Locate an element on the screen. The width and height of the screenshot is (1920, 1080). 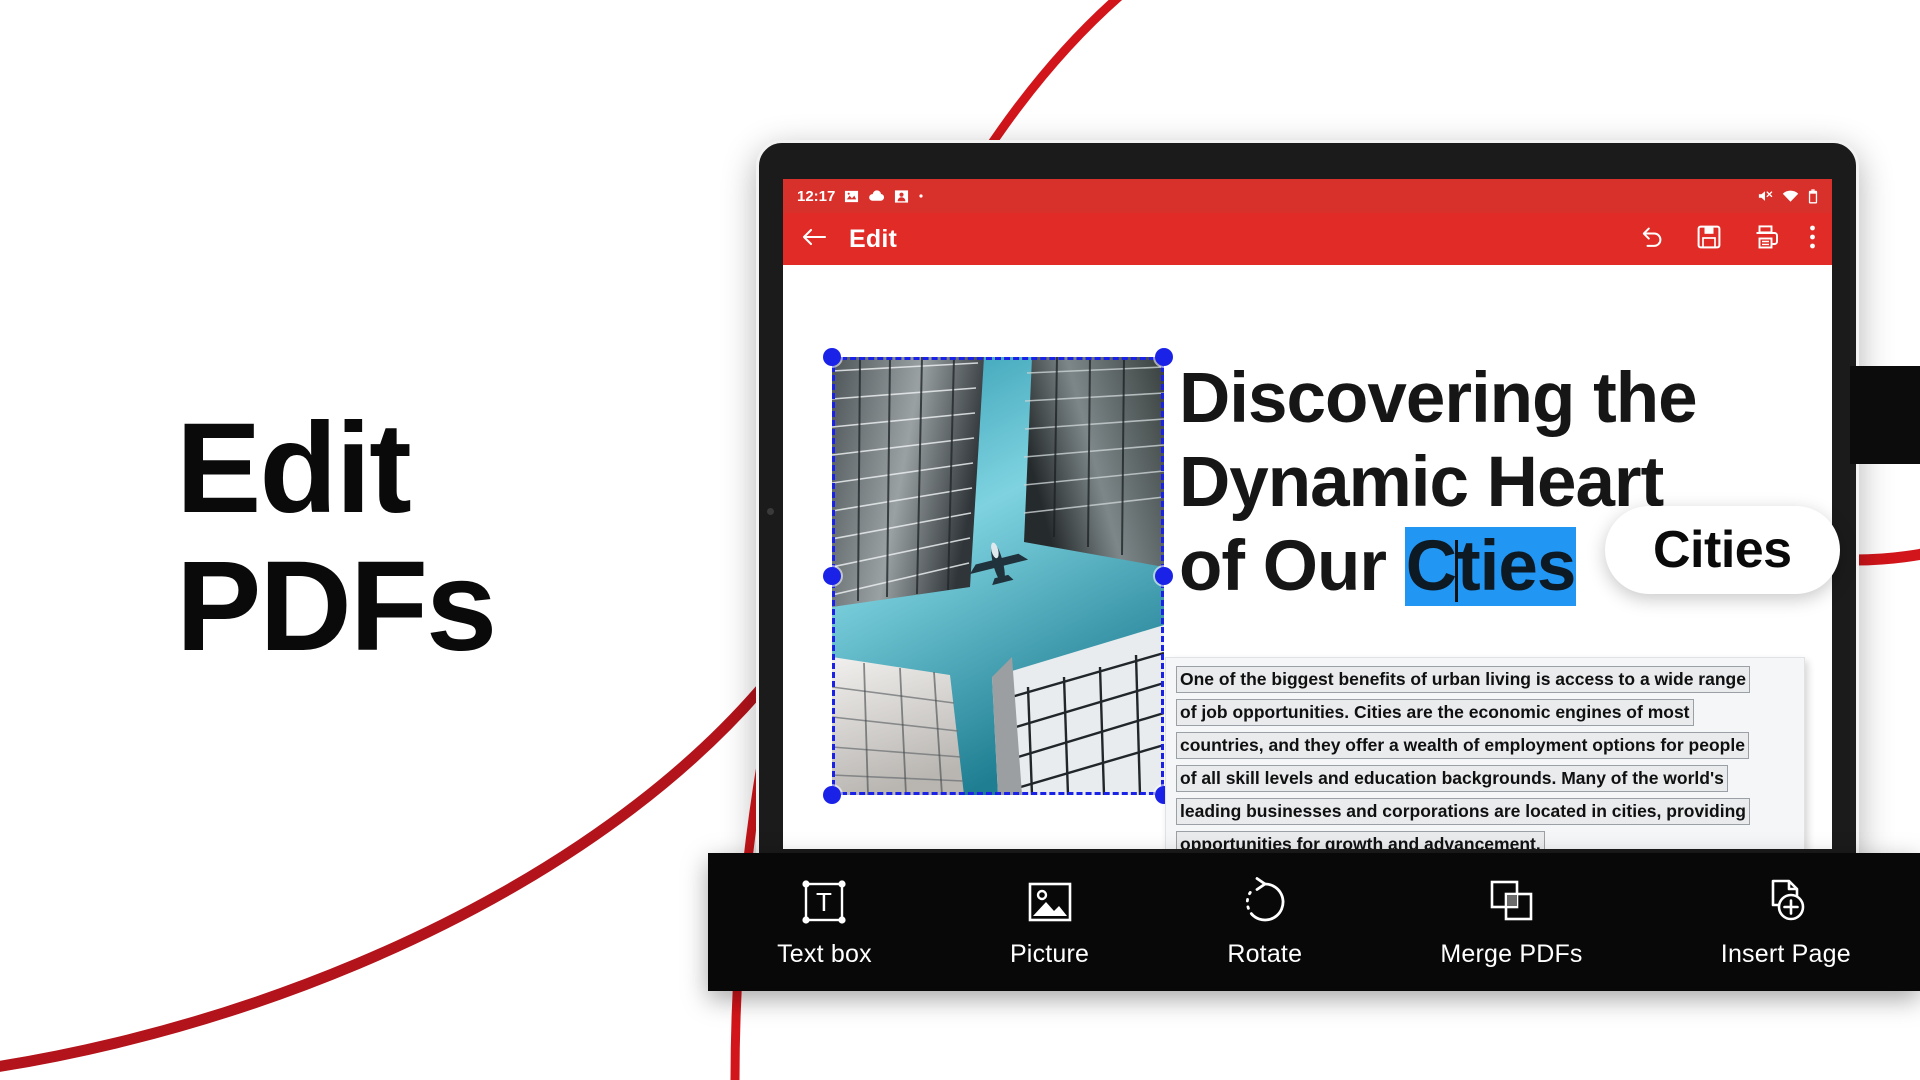
back-arrow-icon is located at coordinates (814, 239).